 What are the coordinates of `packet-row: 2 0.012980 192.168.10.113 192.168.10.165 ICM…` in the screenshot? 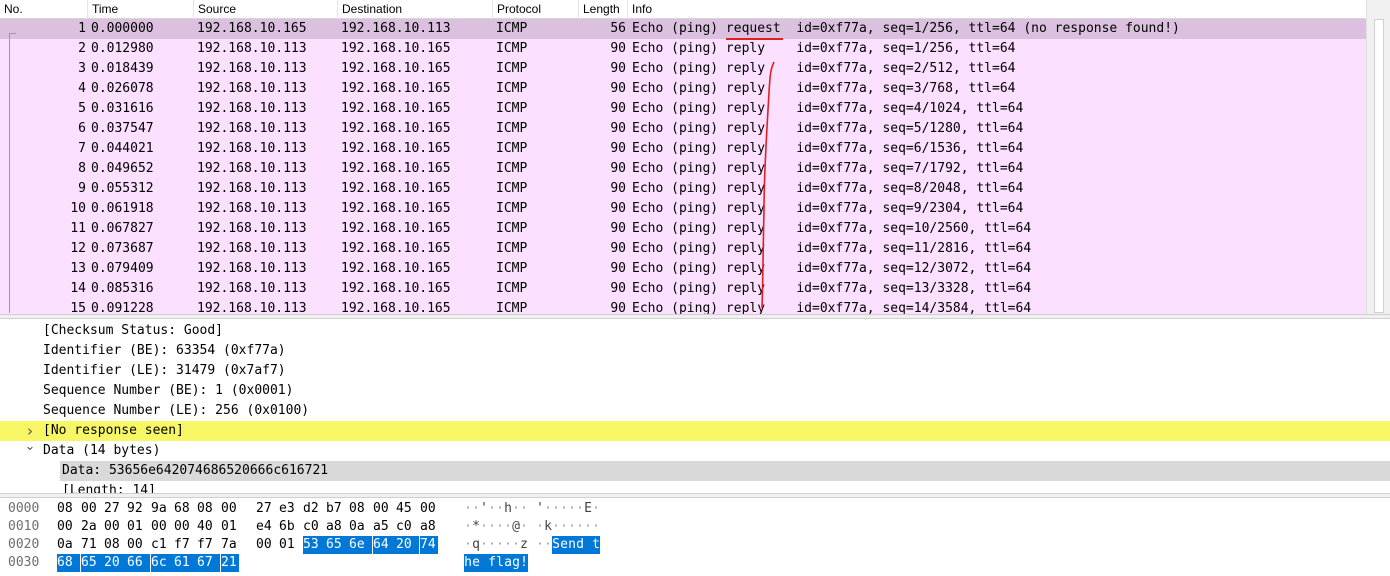 It's located at (683, 49).